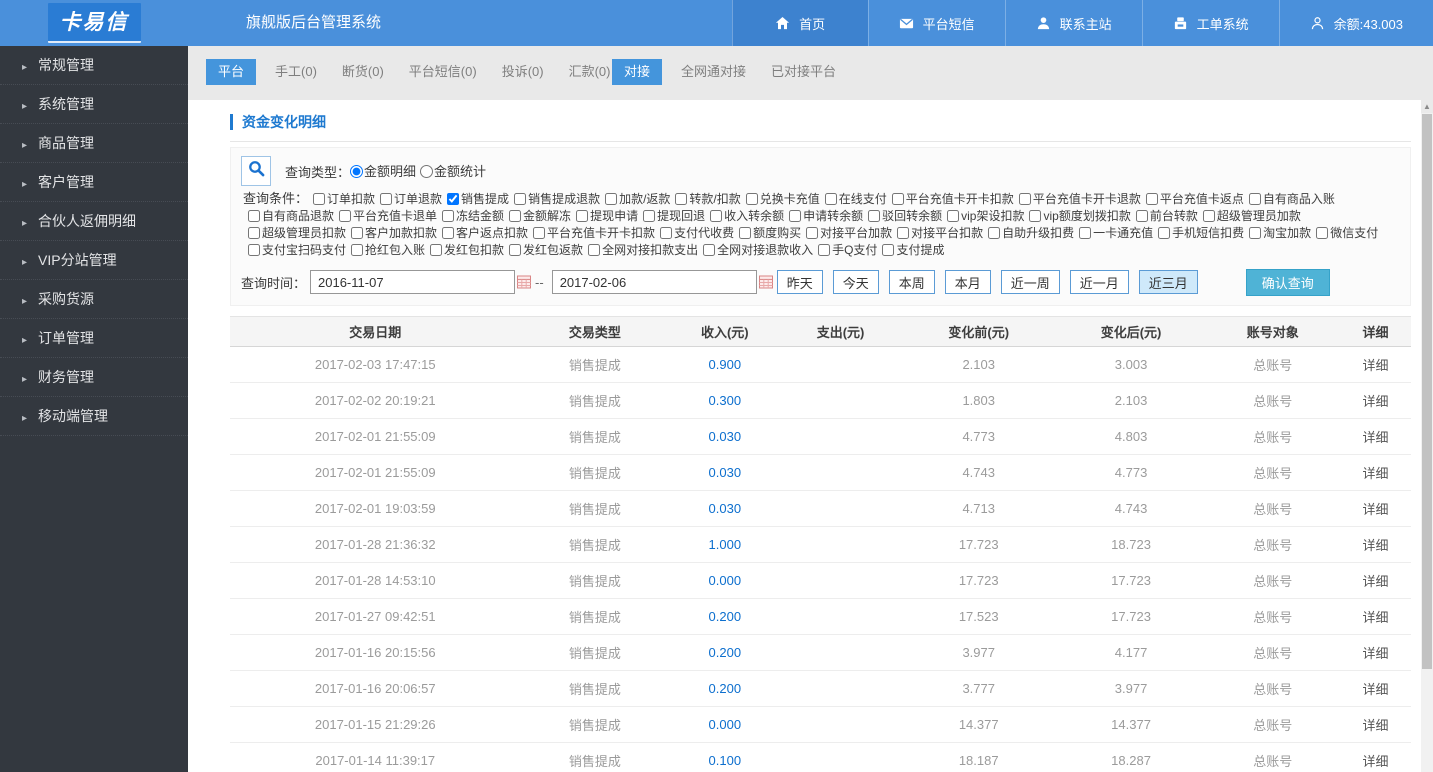  What do you see at coordinates (1077, 216) in the screenshot?
I see `condition-checkbox: vip额度划拨扣款` at bounding box center [1077, 216].